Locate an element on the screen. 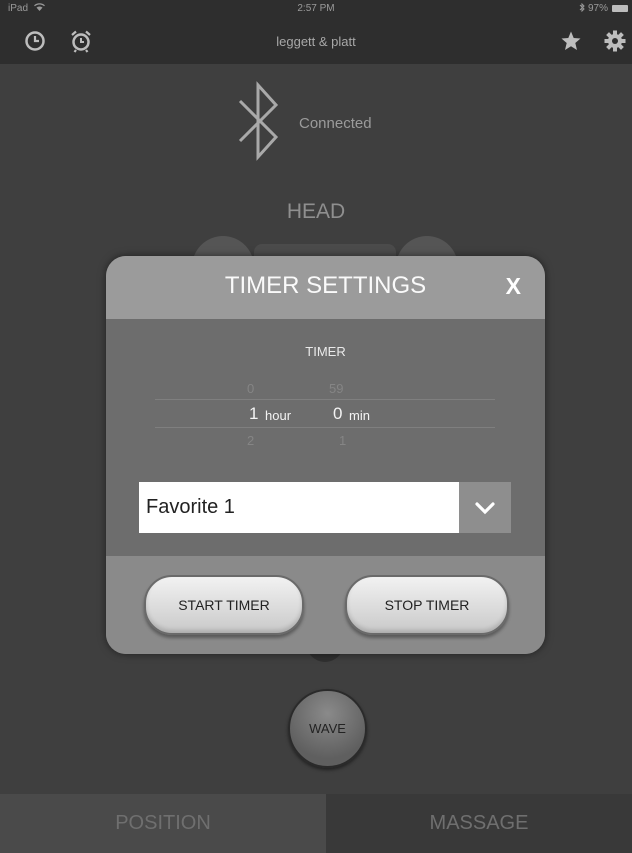  start-timer-button: START TIMER is located at coordinates (224, 605).